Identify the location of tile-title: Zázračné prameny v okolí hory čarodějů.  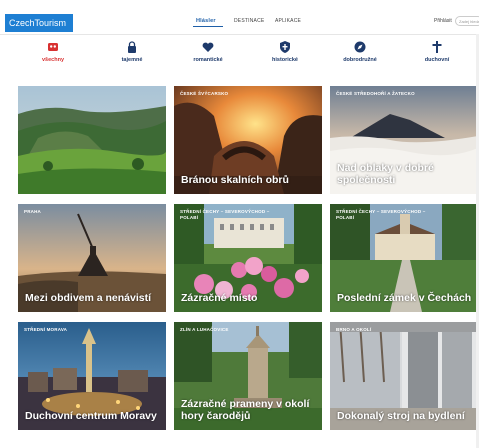
(245, 410).